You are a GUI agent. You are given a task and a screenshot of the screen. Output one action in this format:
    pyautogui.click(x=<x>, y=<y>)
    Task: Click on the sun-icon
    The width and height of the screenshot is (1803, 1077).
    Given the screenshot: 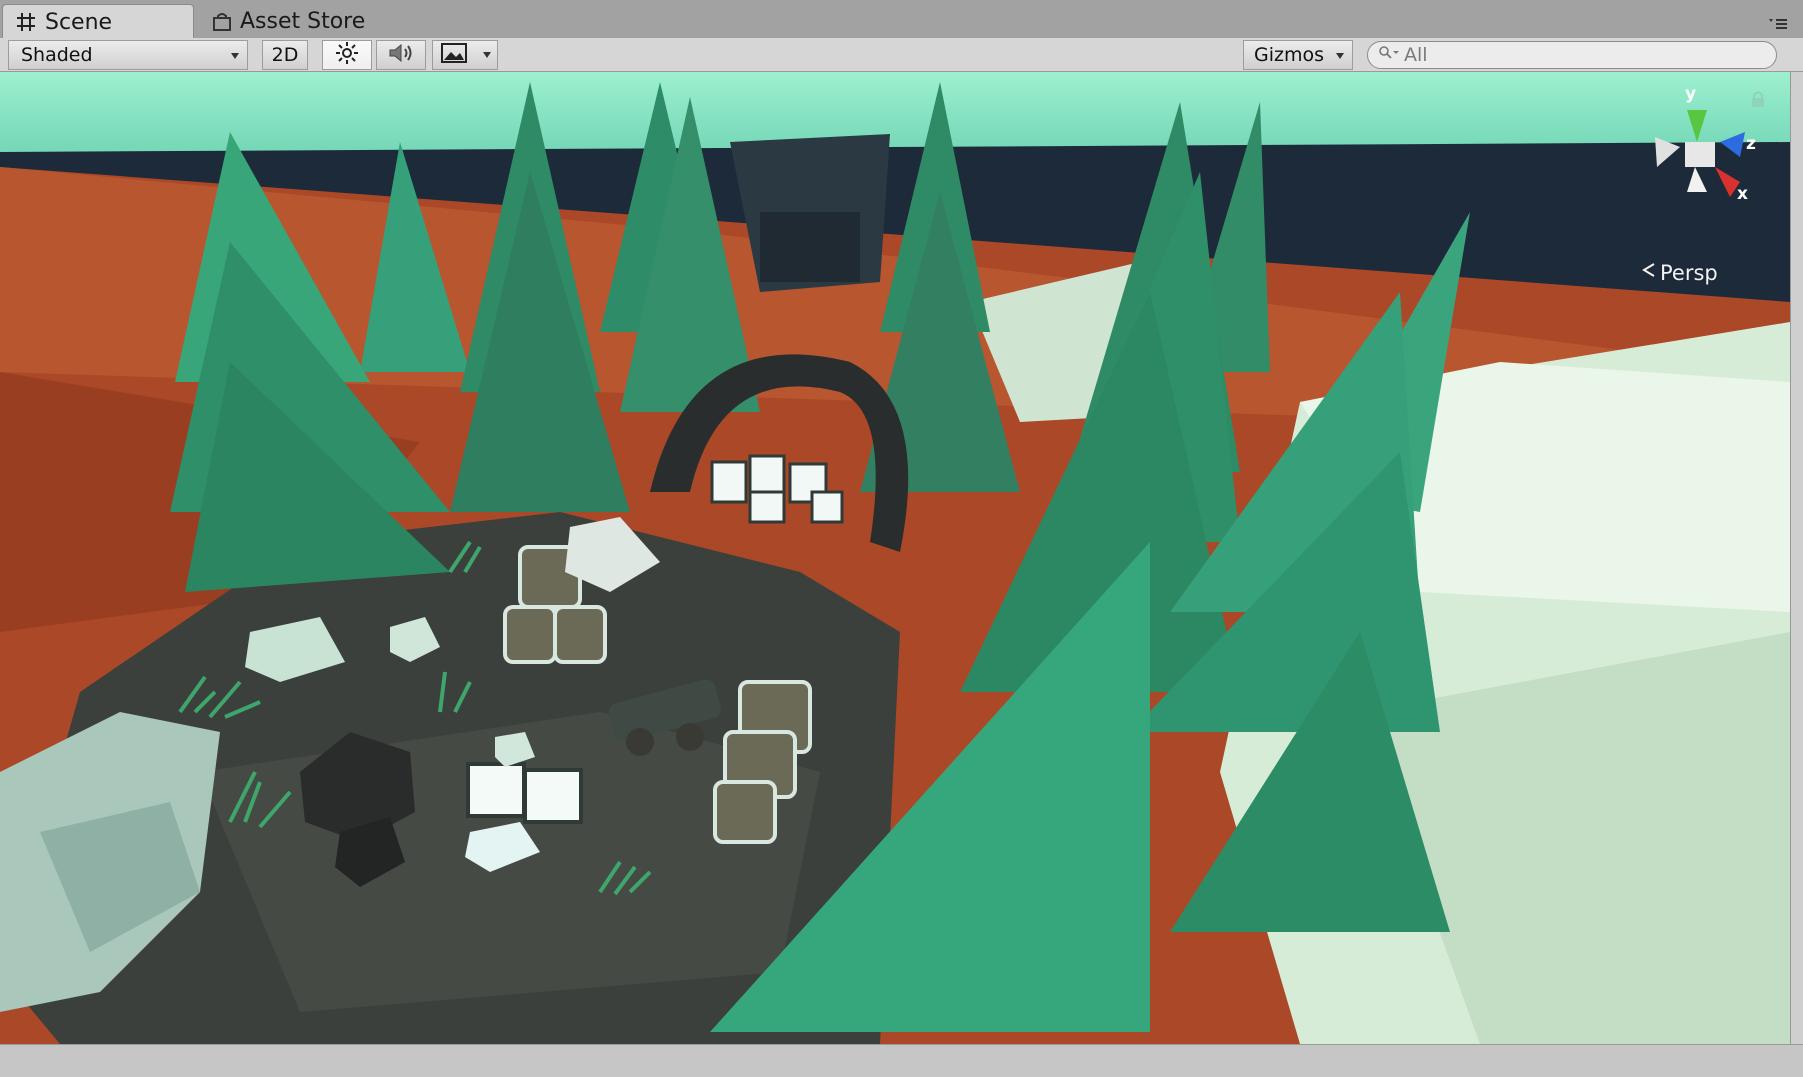 What is the action you would take?
    pyautogui.click(x=347, y=55)
    